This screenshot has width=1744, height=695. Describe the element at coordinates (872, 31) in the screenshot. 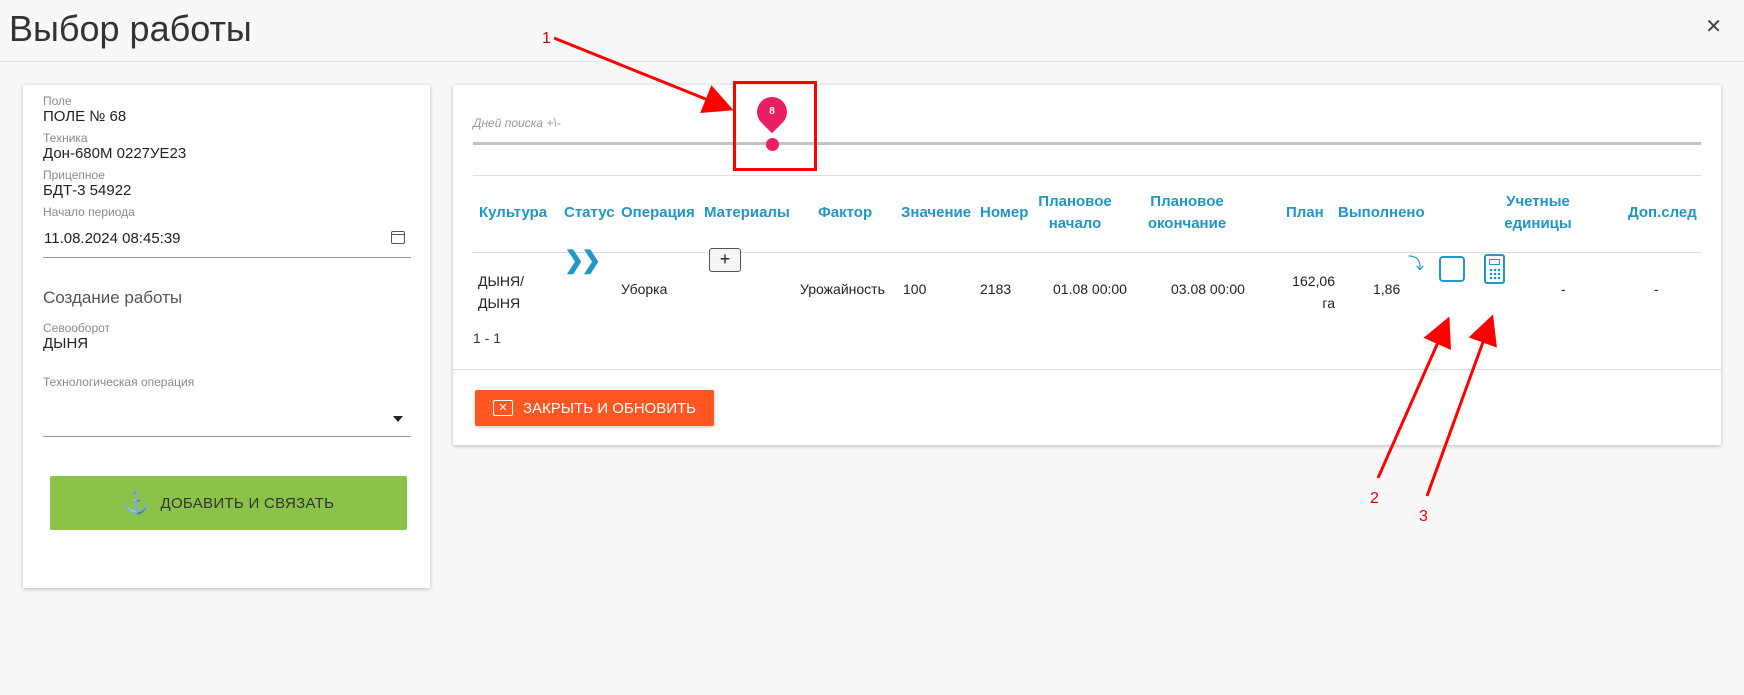

I see `dialog-header: Выбор работы ✕` at that location.